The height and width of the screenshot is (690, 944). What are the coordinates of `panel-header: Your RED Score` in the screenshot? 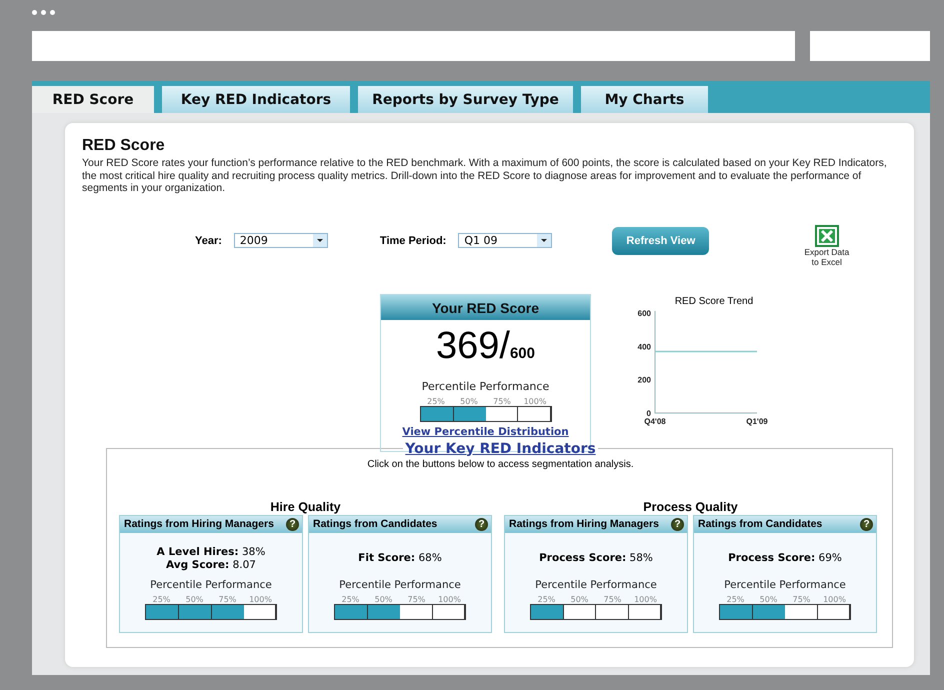 It's located at (485, 307).